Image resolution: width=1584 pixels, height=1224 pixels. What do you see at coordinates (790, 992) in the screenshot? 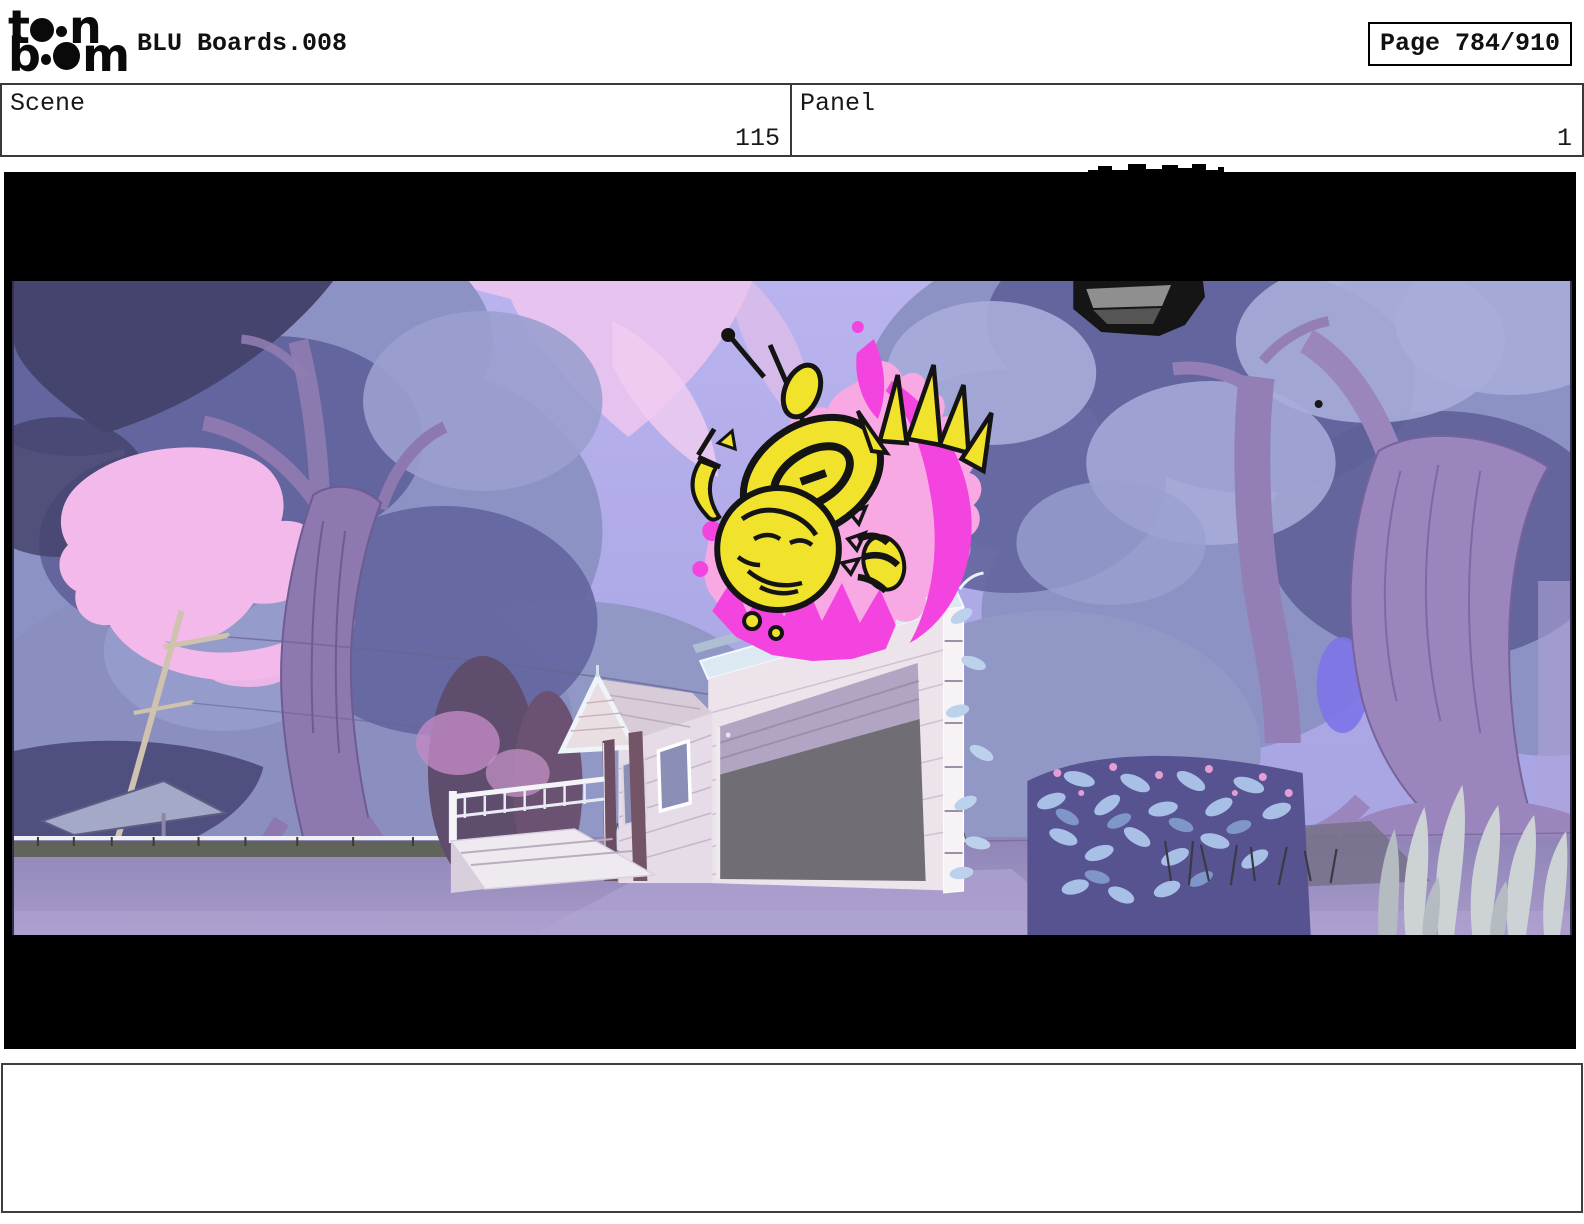
I see `letterbox-bottom` at bounding box center [790, 992].